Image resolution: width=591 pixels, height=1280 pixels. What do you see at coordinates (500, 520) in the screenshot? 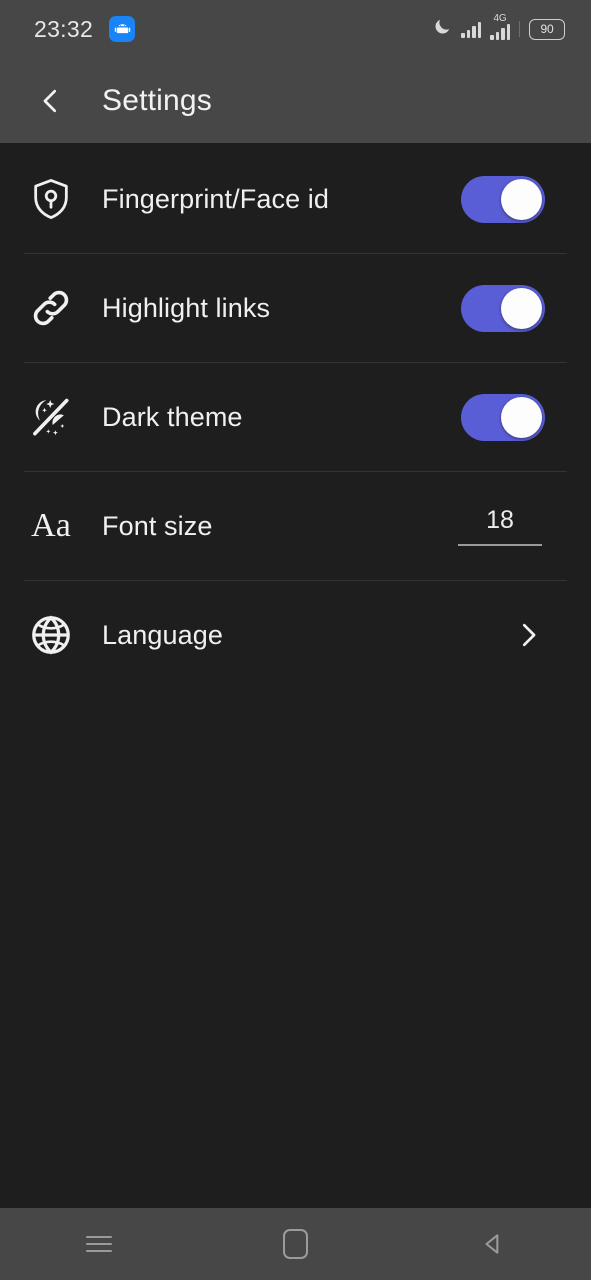
I see `font-size-value: 18` at bounding box center [500, 520].